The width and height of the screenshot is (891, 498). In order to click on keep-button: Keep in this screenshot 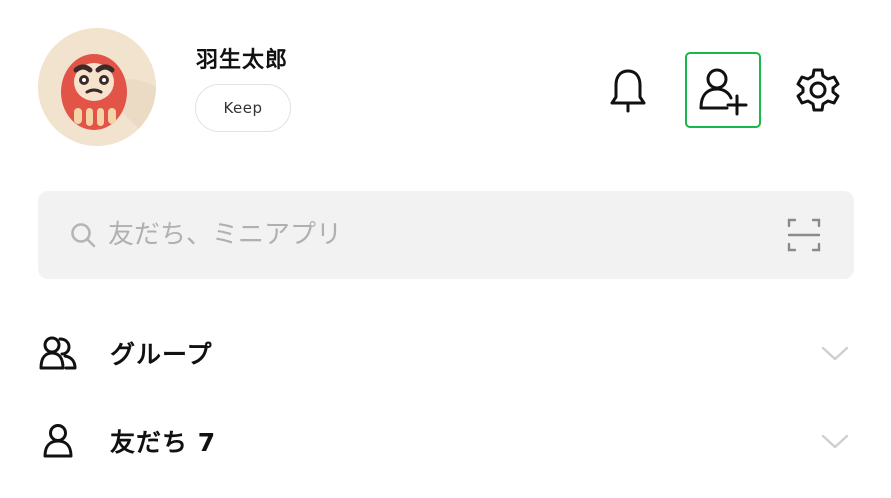, I will do `click(243, 108)`.